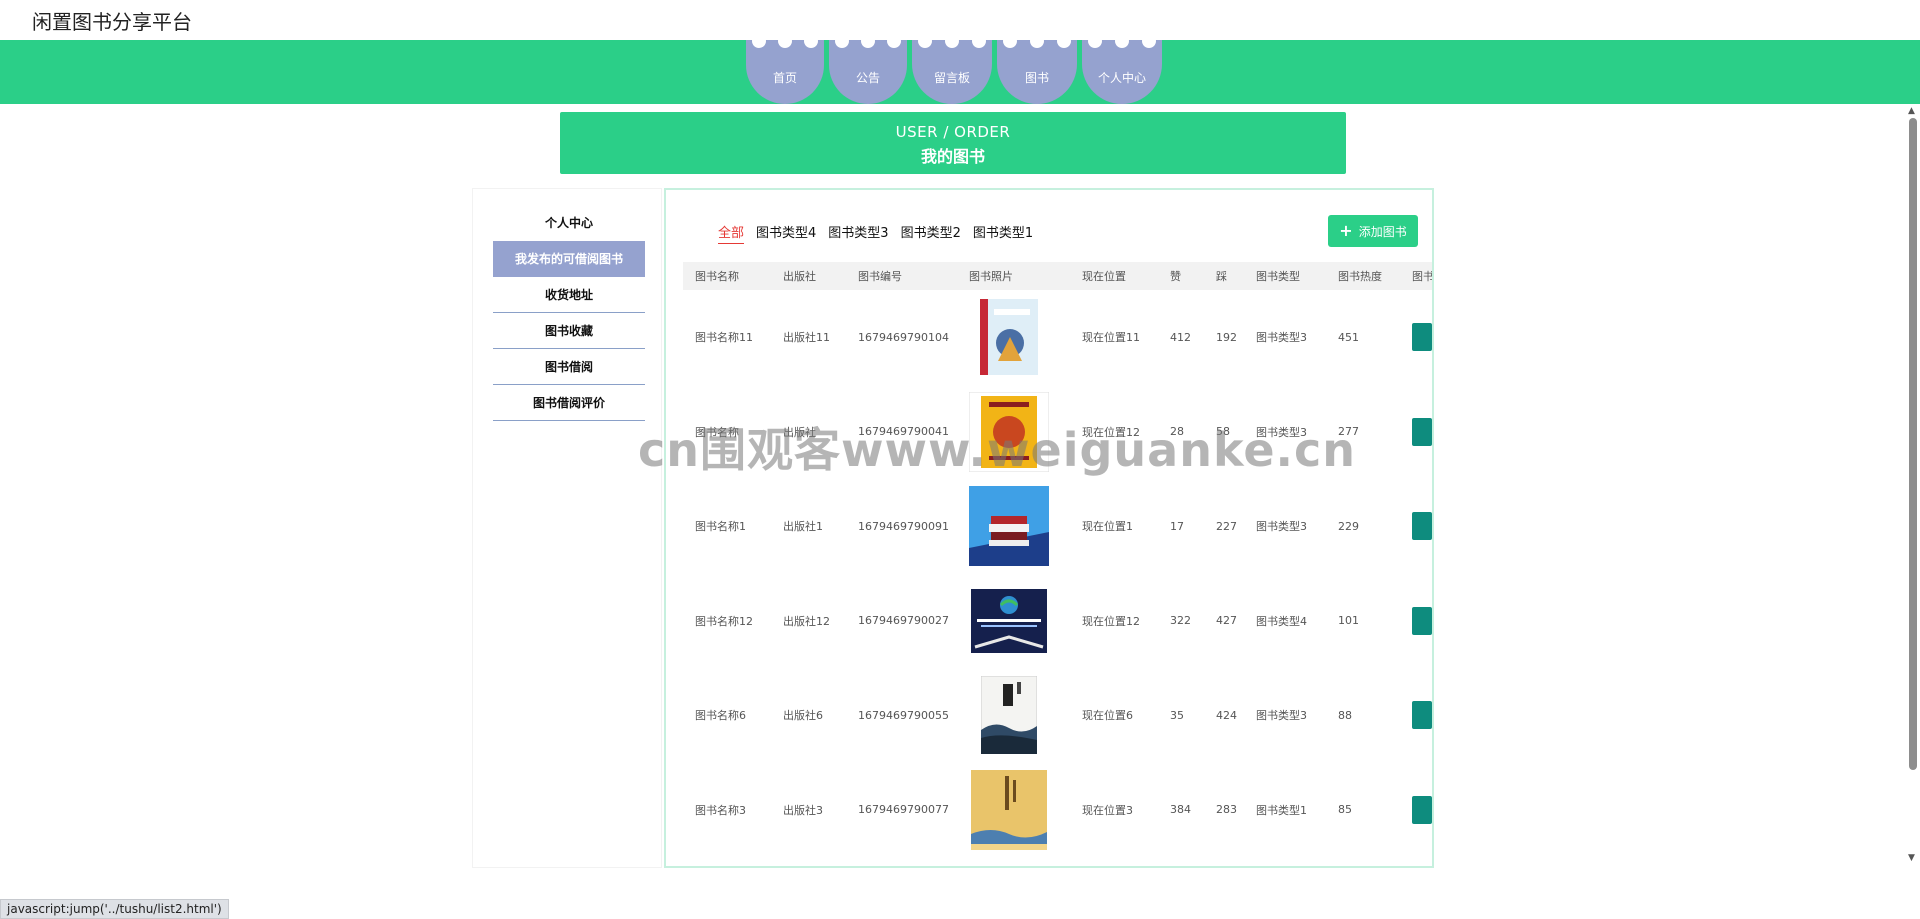 The image size is (1920, 919). What do you see at coordinates (1348, 337) in the screenshot?
I see `cell-hot: 451` at bounding box center [1348, 337].